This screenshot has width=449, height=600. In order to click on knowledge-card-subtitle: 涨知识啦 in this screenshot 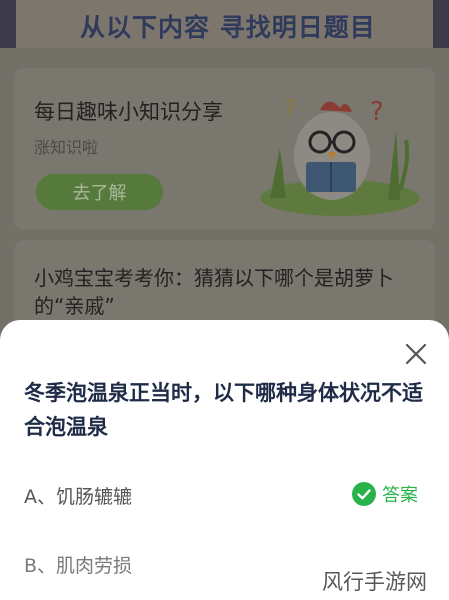, I will do `click(66, 147)`.